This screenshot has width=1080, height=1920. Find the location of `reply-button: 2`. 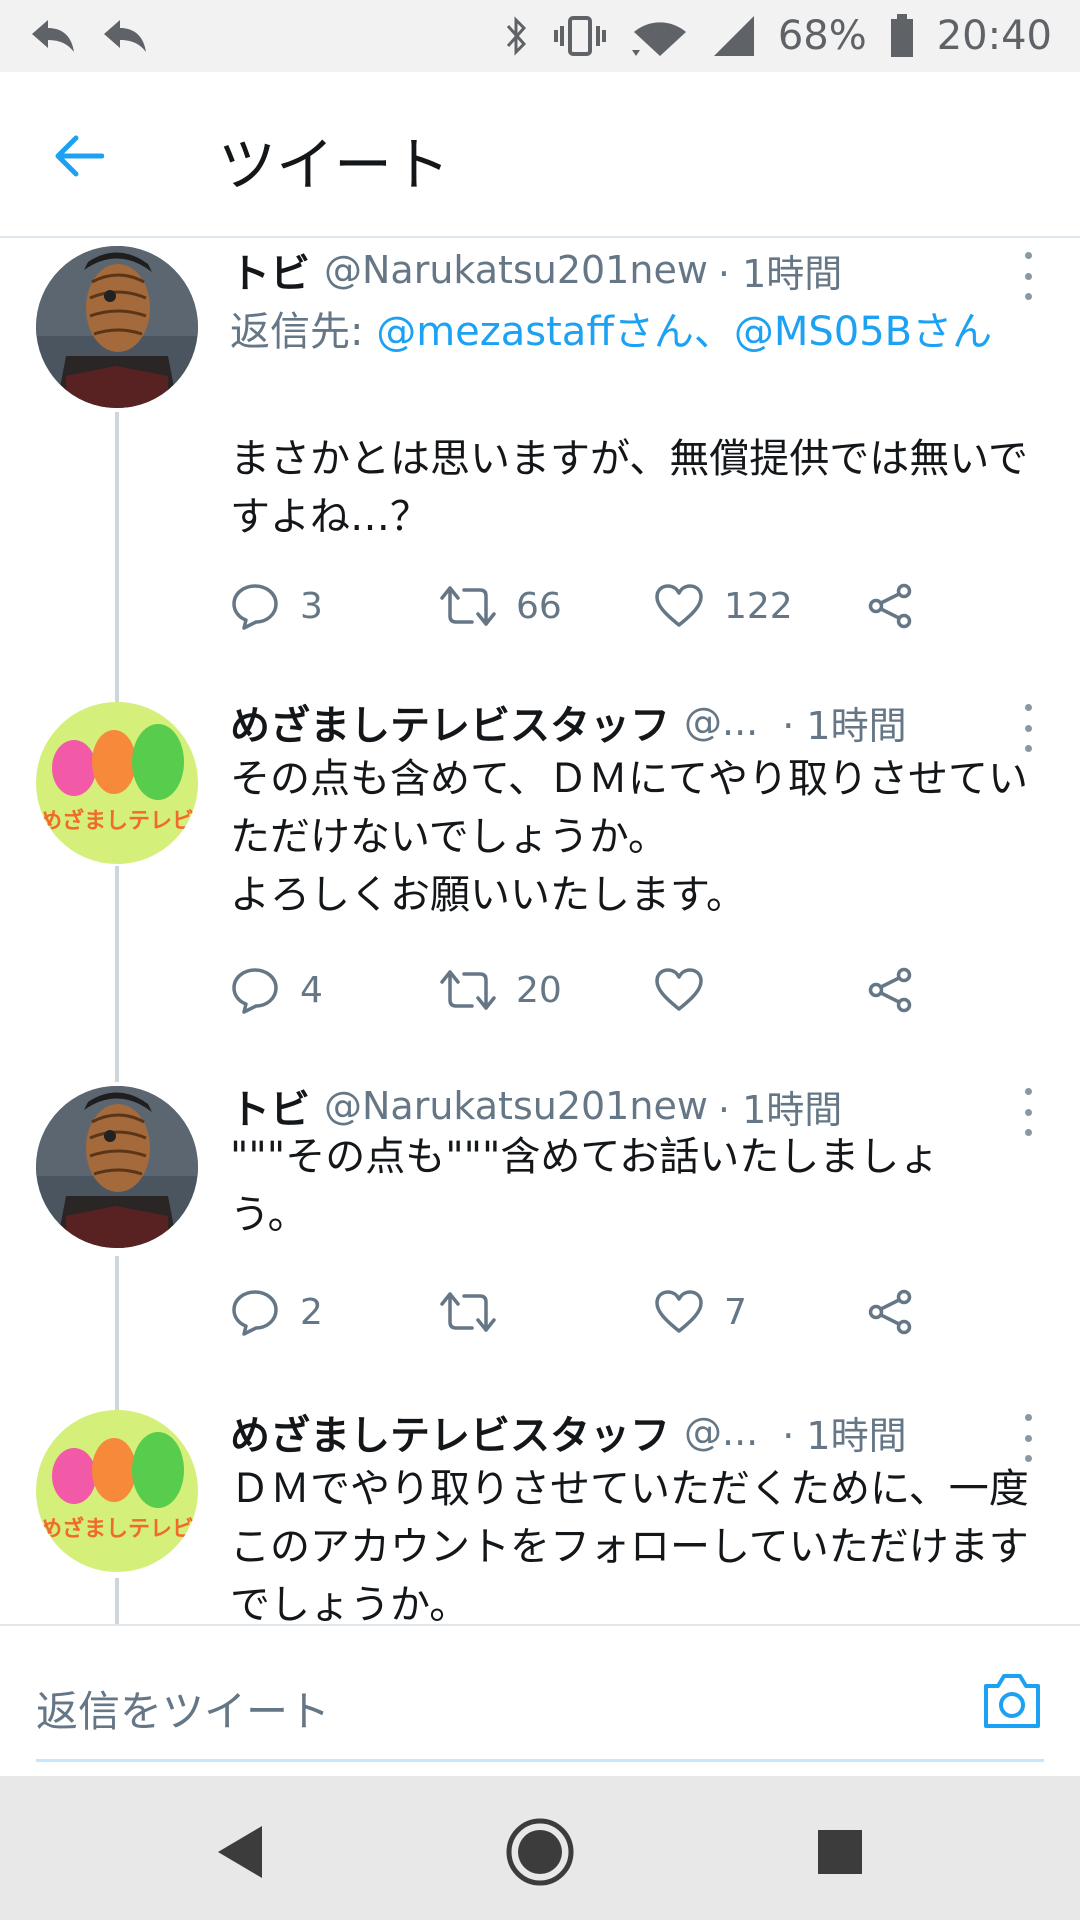

reply-button: 2 is located at coordinates (276, 1312).